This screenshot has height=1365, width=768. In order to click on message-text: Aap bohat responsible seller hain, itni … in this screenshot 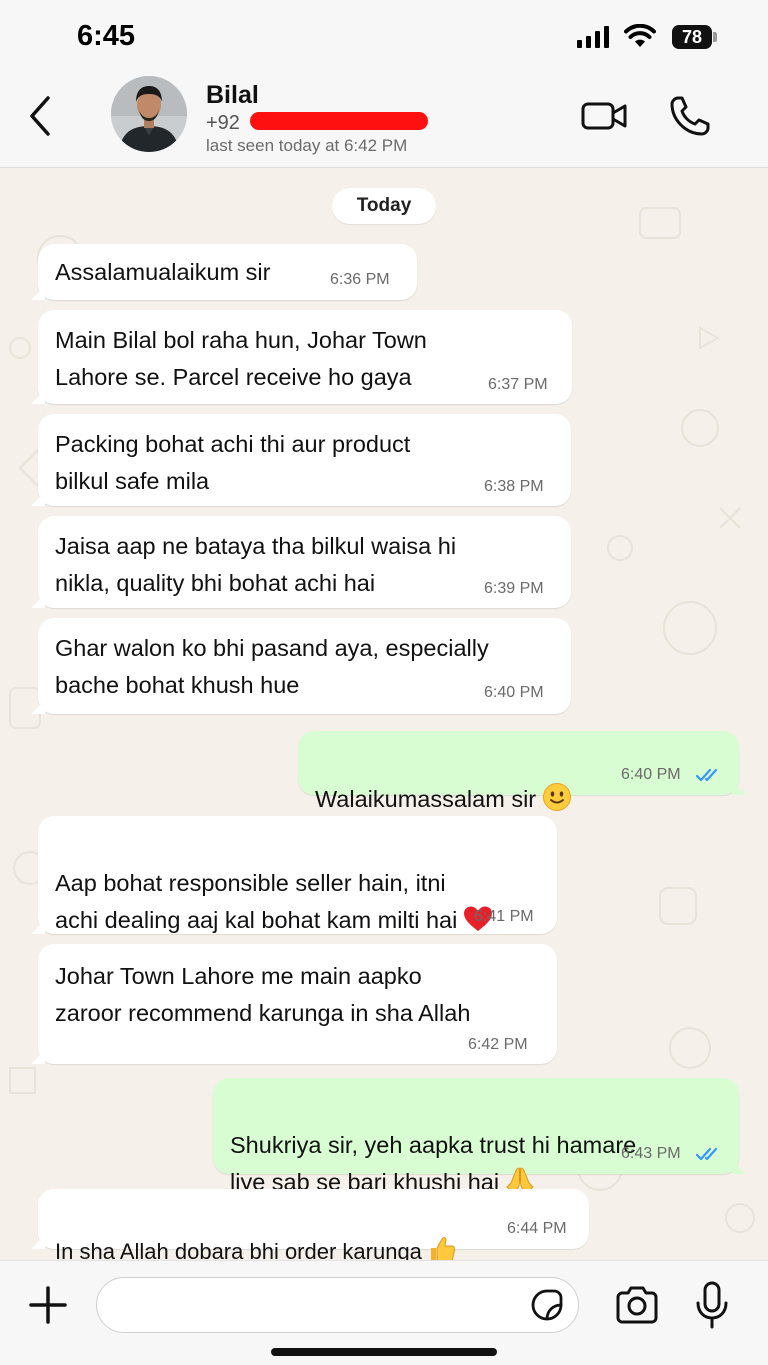, I will do `click(274, 883)`.